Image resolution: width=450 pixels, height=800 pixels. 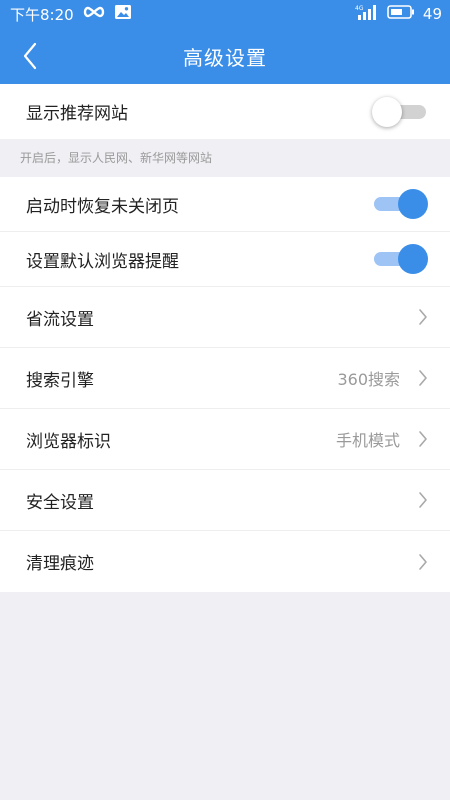 I want to click on row-right: 360搜索, so click(x=382, y=378).